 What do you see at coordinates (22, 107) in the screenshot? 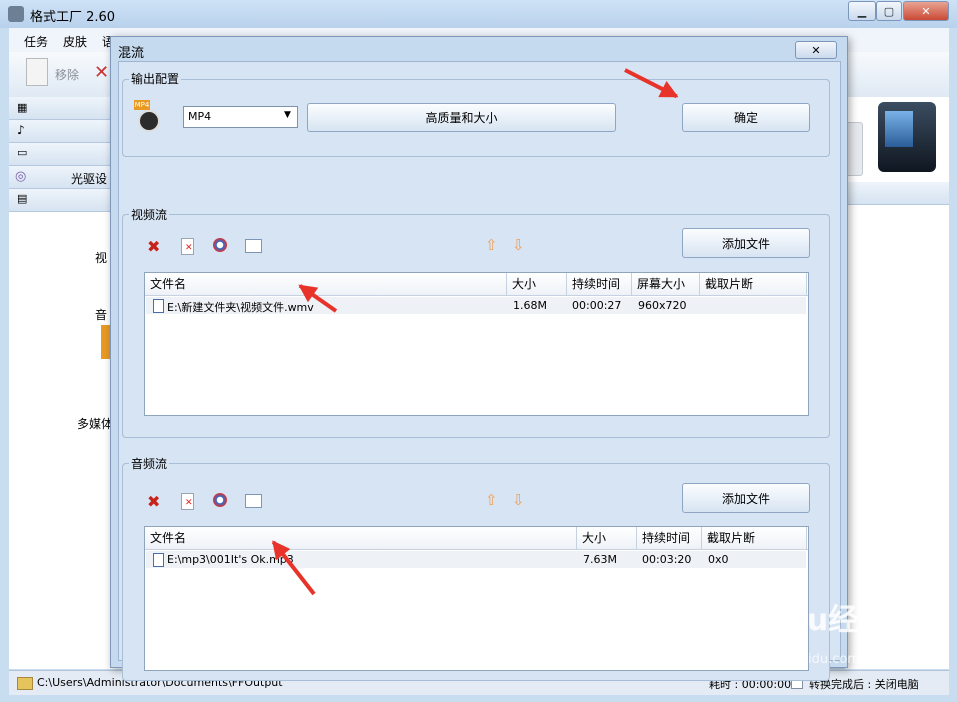
I see `film-icon: ▦` at bounding box center [22, 107].